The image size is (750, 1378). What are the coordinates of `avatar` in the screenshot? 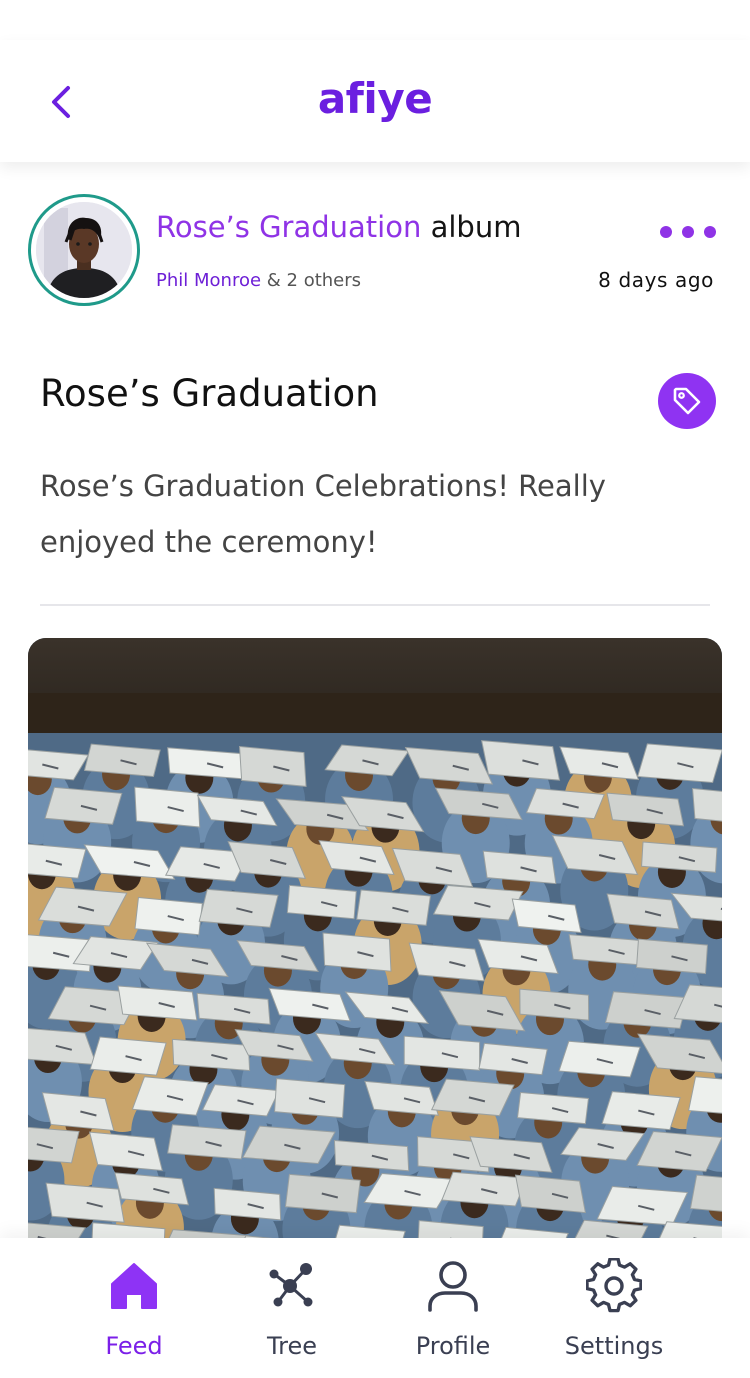 It's located at (84, 250).